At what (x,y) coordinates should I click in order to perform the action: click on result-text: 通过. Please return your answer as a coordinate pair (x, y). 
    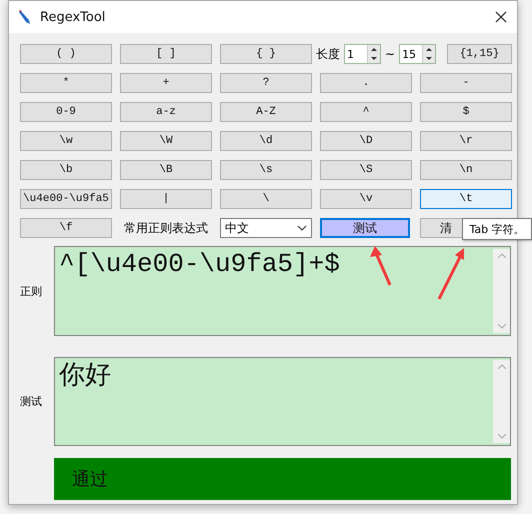
    Looking at the image, I should click on (90, 479).